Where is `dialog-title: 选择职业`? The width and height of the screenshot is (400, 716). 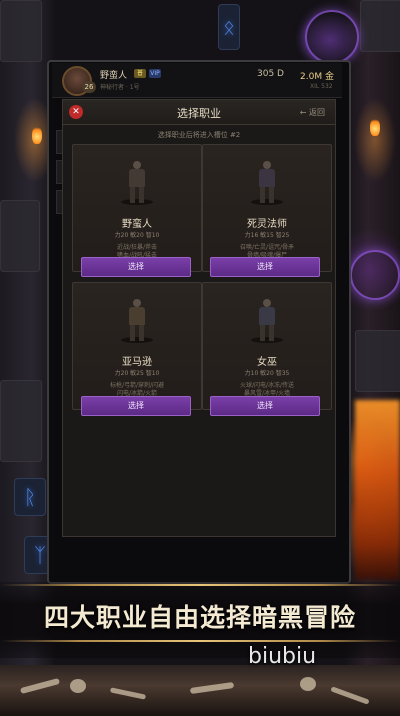
dialog-title: 选择职业 is located at coordinates (199, 113).